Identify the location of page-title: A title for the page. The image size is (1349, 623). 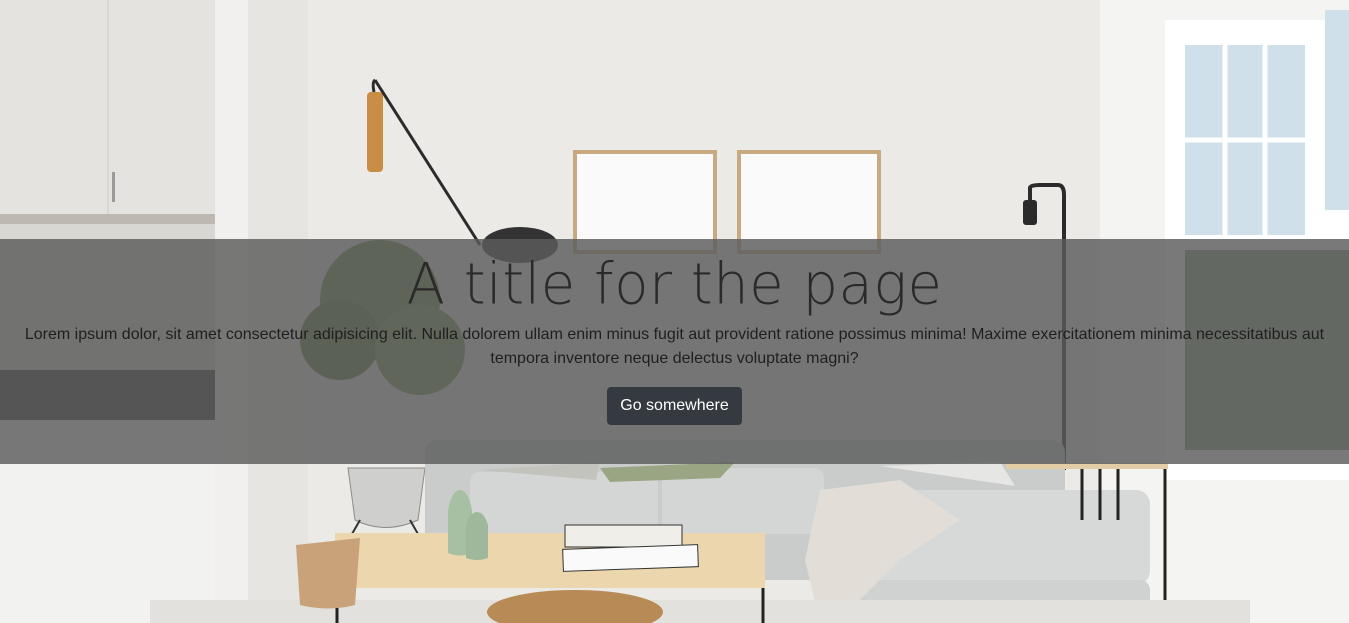
(674, 284).